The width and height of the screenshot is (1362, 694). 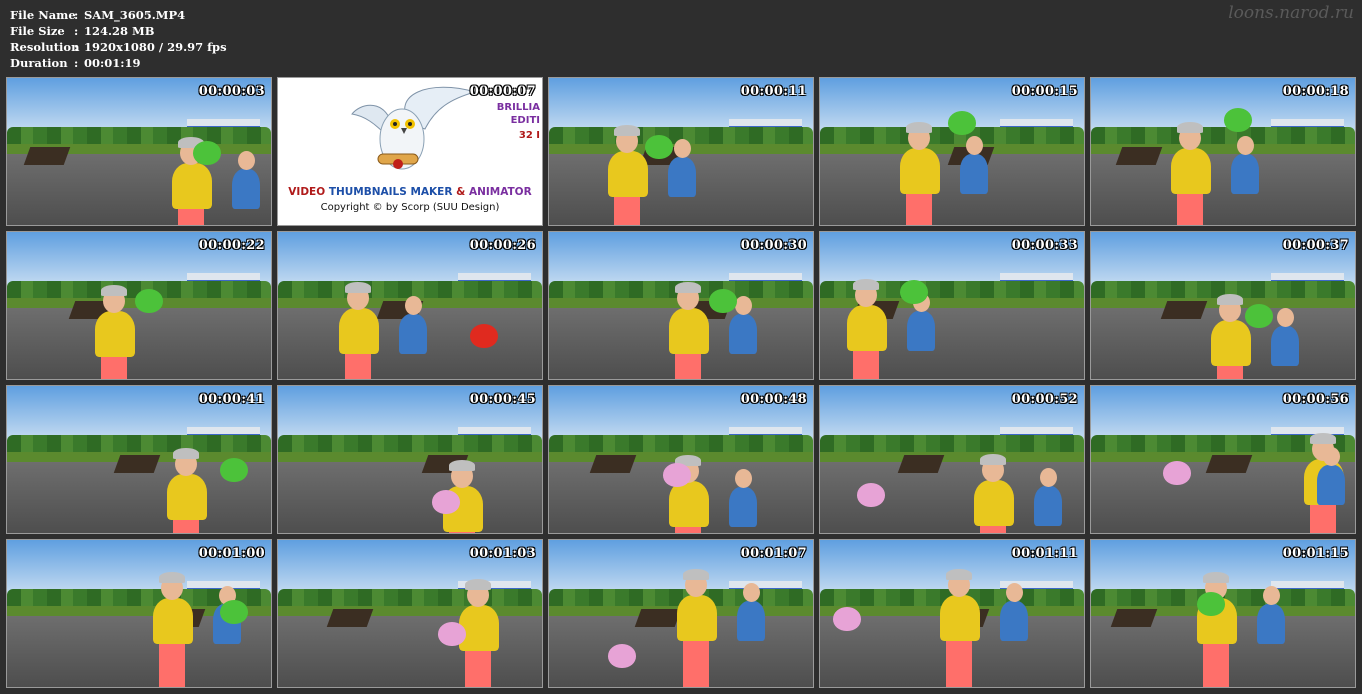 I want to click on thumbnail-frame: 00:00:03, so click(x=139, y=151).